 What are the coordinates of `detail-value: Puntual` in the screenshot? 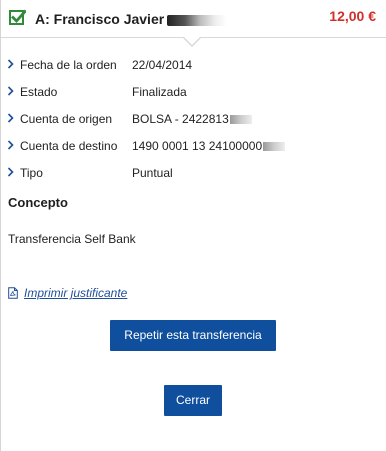 It's located at (152, 173).